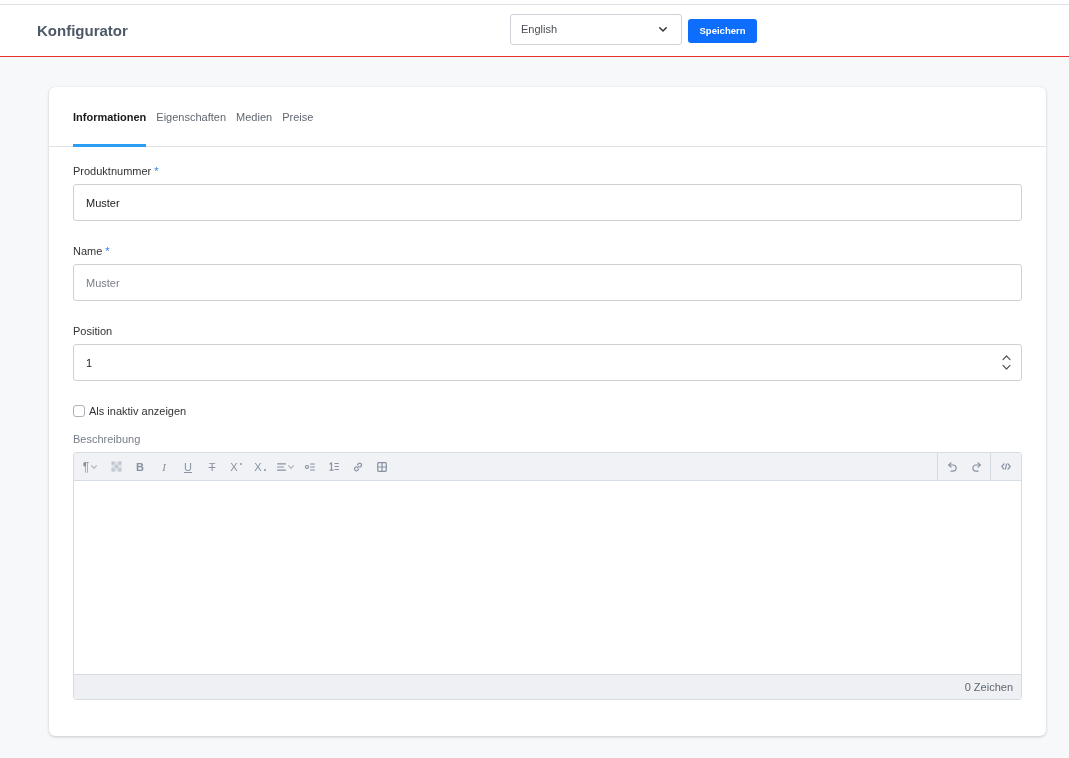  What do you see at coordinates (88, 251) in the screenshot?
I see `field-label: Name` at bounding box center [88, 251].